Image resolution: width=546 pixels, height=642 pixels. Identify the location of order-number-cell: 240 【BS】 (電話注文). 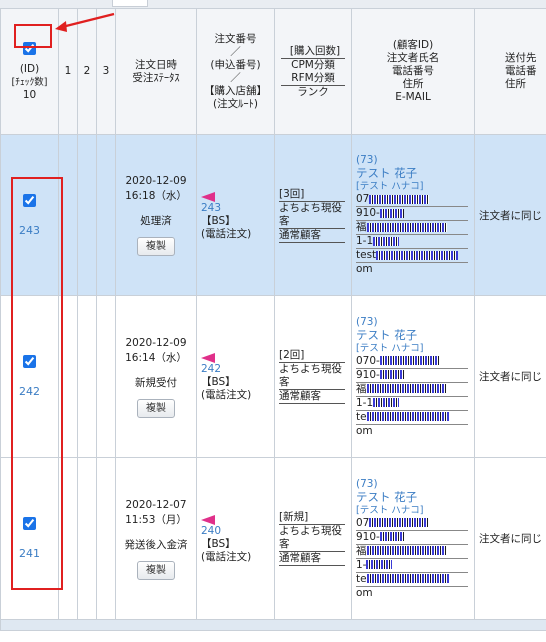
(235, 538).